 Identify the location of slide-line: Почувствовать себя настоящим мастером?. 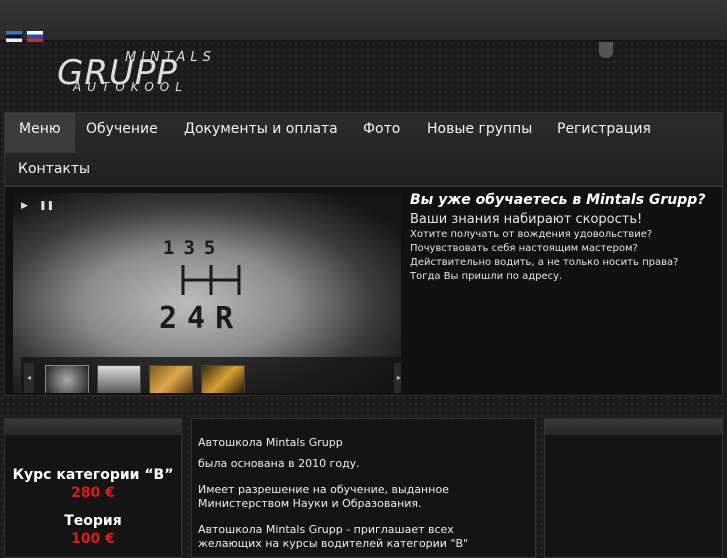
(524, 248).